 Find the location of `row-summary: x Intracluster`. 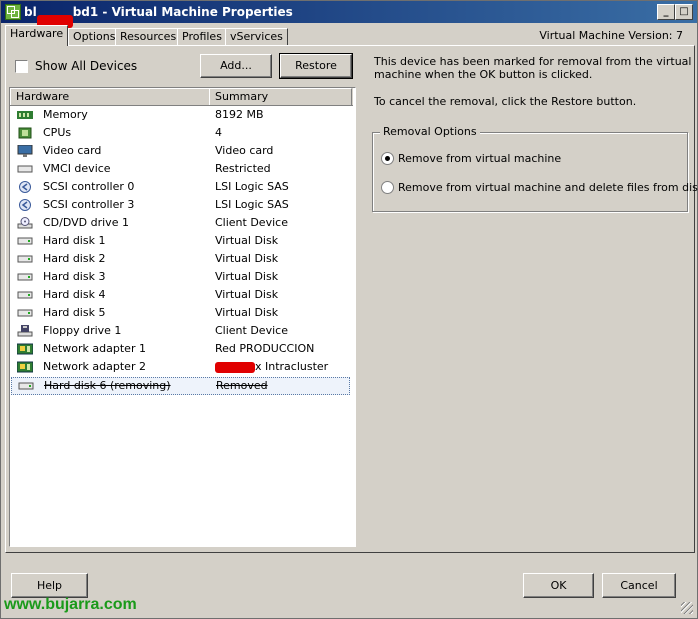

row-summary: x Intracluster is located at coordinates (271, 367).